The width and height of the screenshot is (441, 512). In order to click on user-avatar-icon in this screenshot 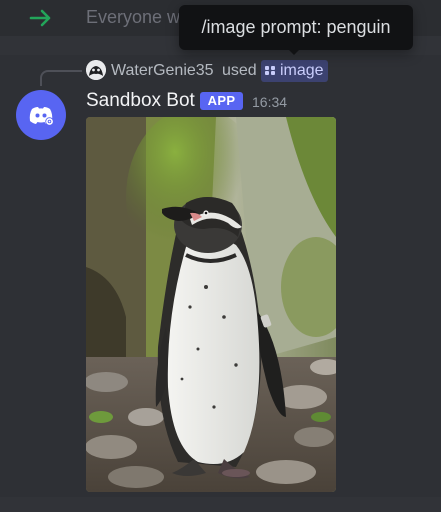, I will do `click(96, 70)`.